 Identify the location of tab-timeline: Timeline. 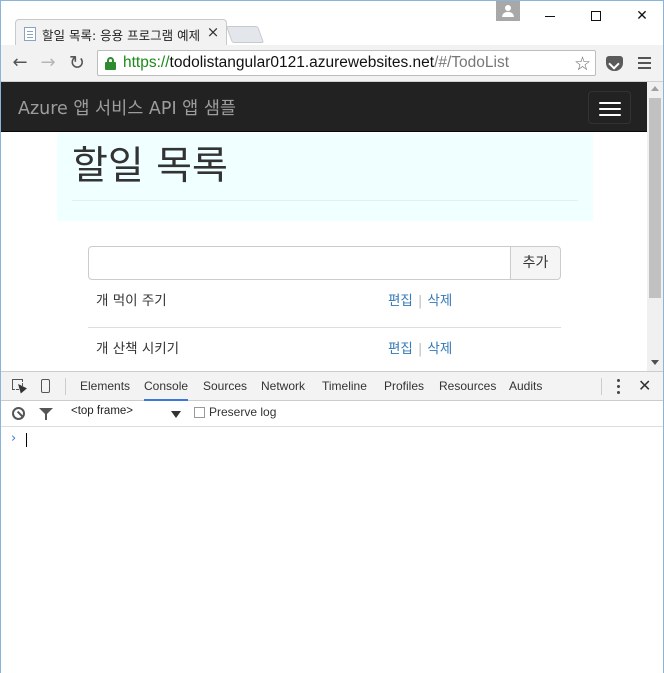
(344, 386).